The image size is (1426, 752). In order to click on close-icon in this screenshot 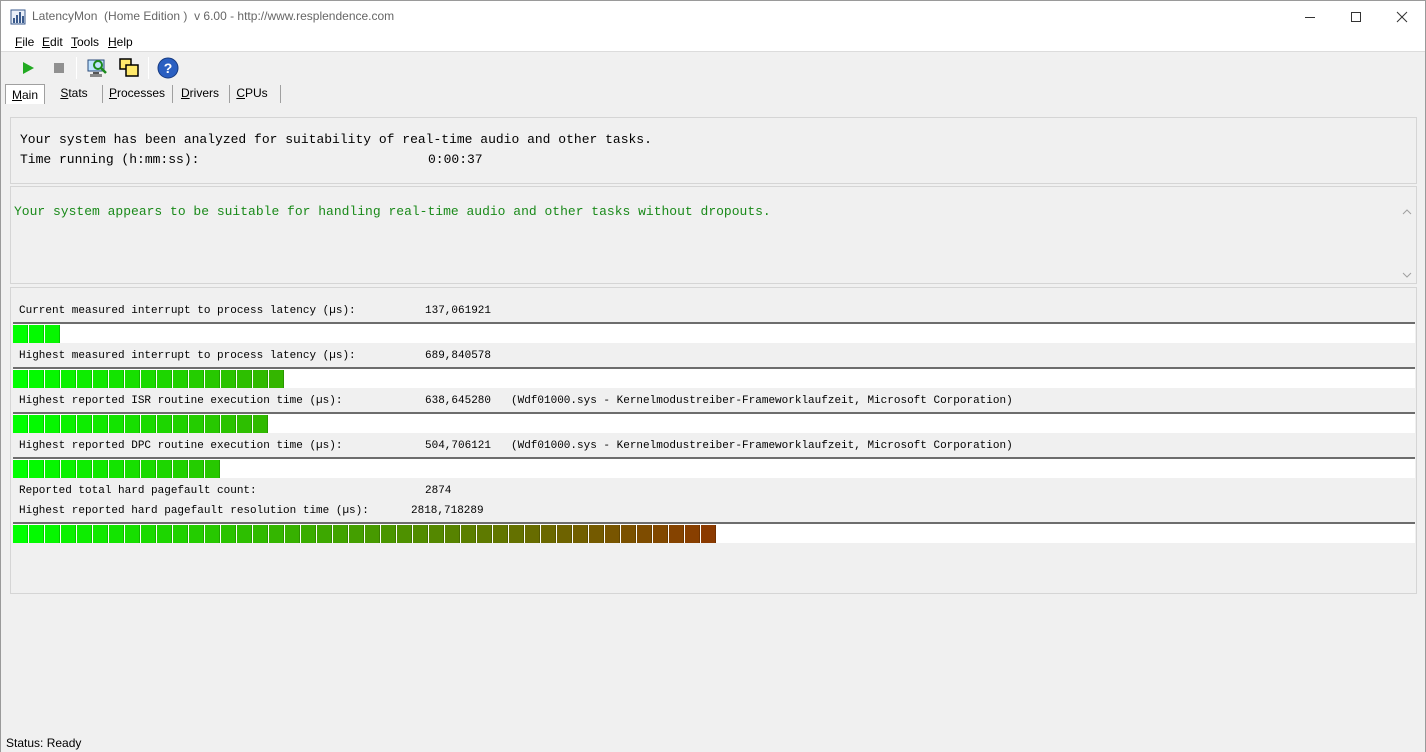, I will do `click(1402, 17)`.